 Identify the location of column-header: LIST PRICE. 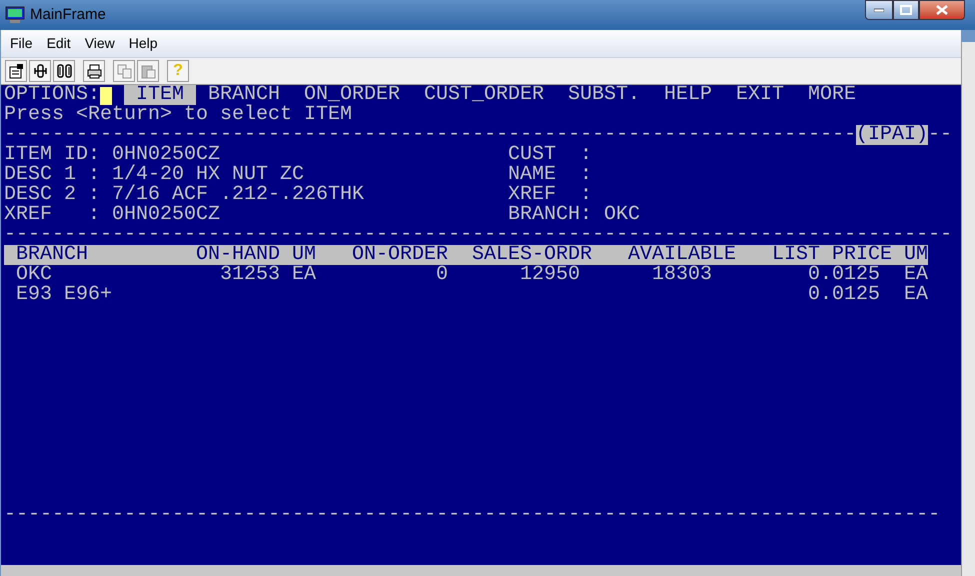
(832, 255).